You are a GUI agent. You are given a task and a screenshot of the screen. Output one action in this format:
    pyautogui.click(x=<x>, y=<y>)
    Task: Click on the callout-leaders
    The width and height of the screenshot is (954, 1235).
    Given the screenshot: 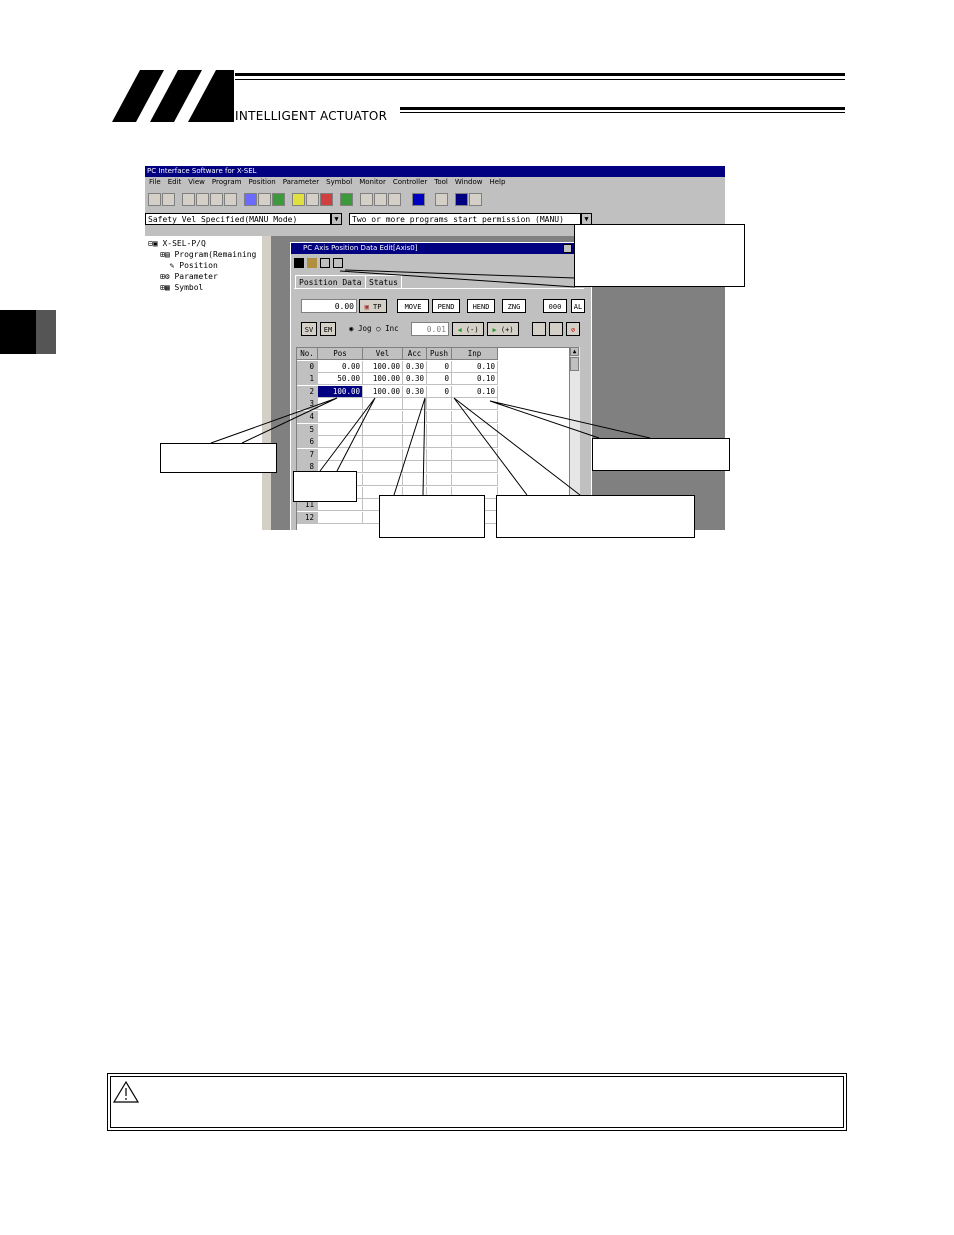 What is the action you would take?
    pyautogui.click(x=430, y=382)
    